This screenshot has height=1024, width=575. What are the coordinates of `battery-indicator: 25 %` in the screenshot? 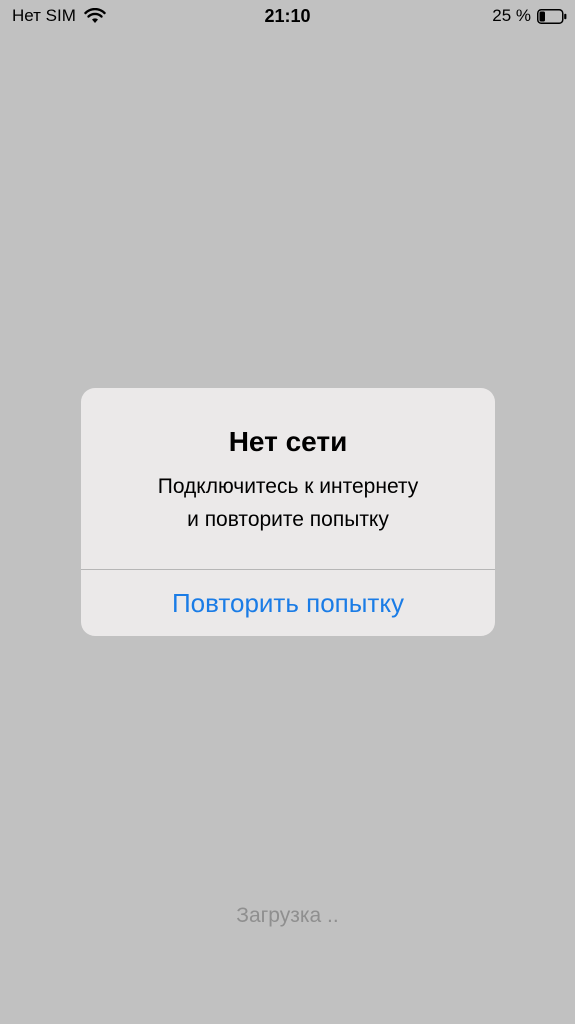 It's located at (529, 16).